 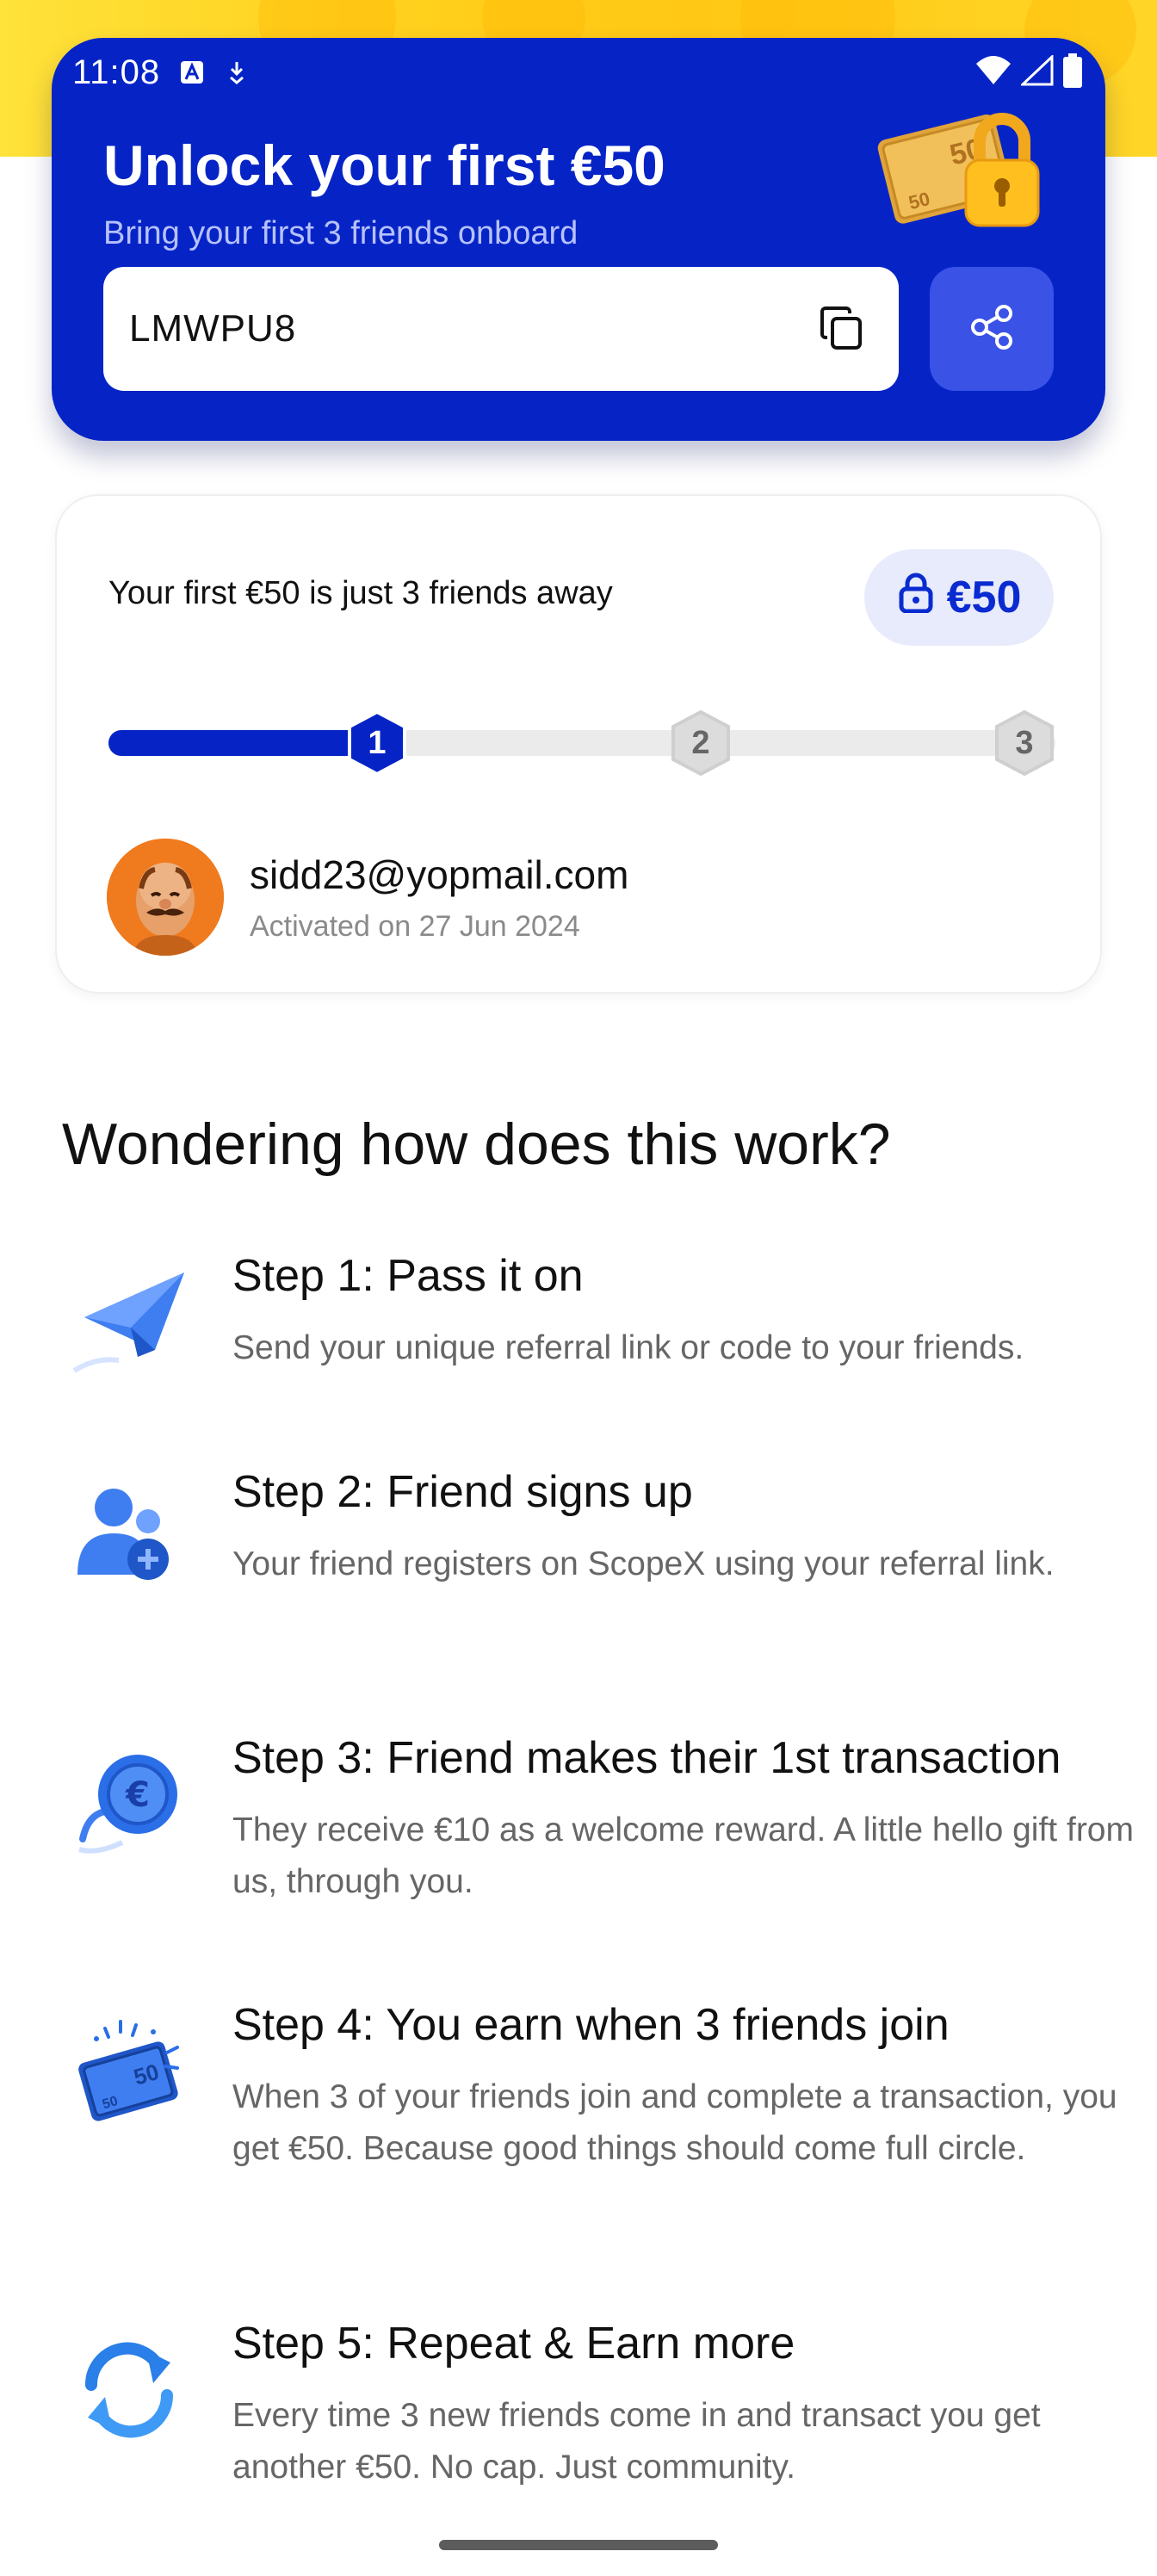 I want to click on progress-text: Your first €50 is just 3 friends away, so click(x=361, y=593).